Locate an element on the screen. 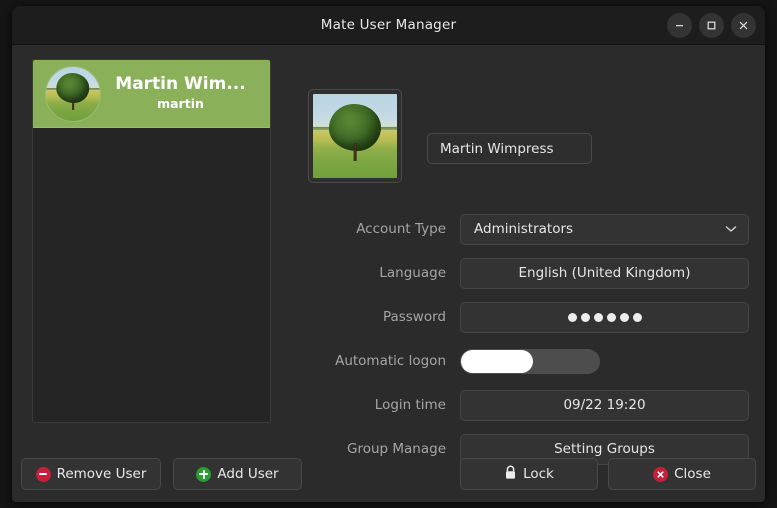  login-time-button: 09/22 19:20 is located at coordinates (604, 405).